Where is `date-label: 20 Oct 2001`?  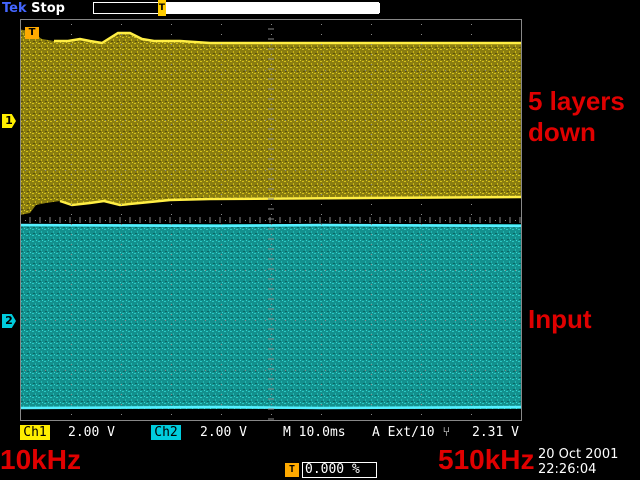
date-label: 20 Oct 2001 is located at coordinates (578, 454).